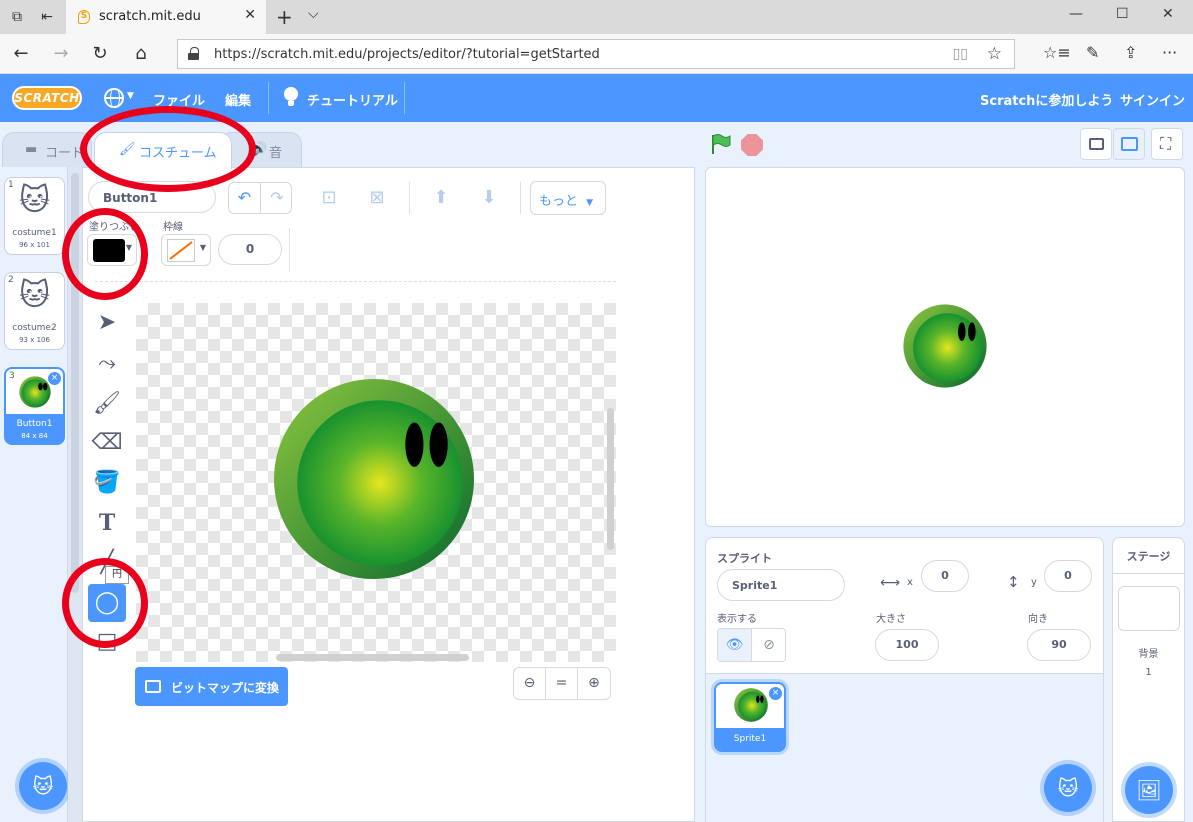 The width and height of the screenshot is (1193, 822). What do you see at coordinates (1059, 645) in the screenshot?
I see `direction-input: 90` at bounding box center [1059, 645].